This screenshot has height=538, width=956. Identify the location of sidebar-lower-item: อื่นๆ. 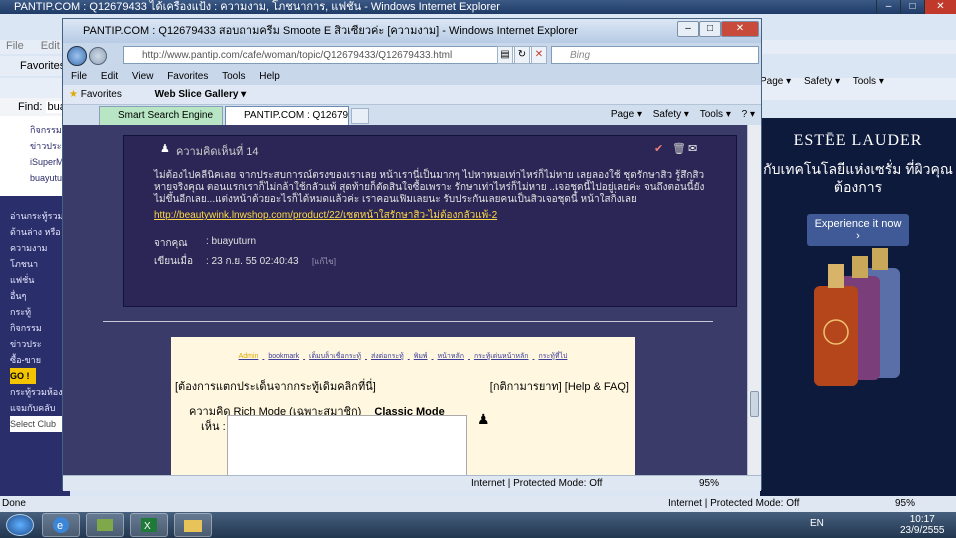
(40, 296).